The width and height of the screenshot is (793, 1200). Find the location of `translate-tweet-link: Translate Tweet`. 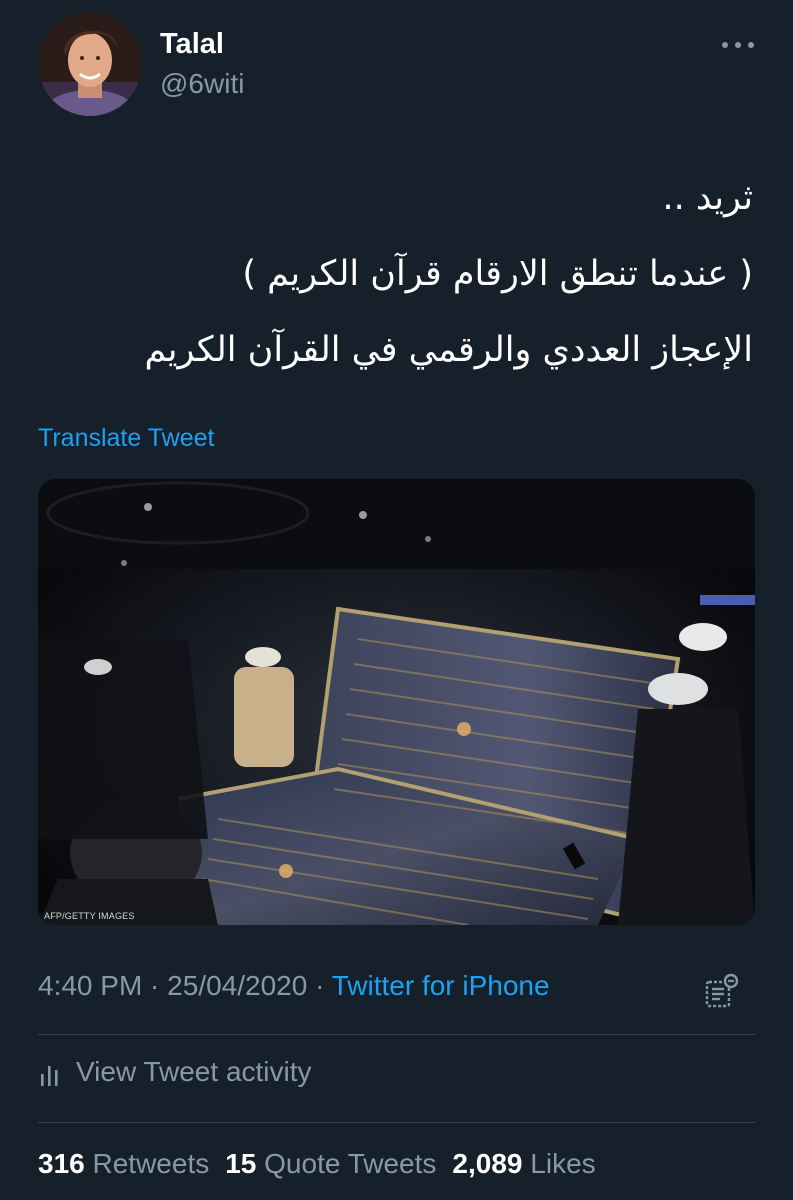

translate-tweet-link: Translate Tweet is located at coordinates (126, 438).